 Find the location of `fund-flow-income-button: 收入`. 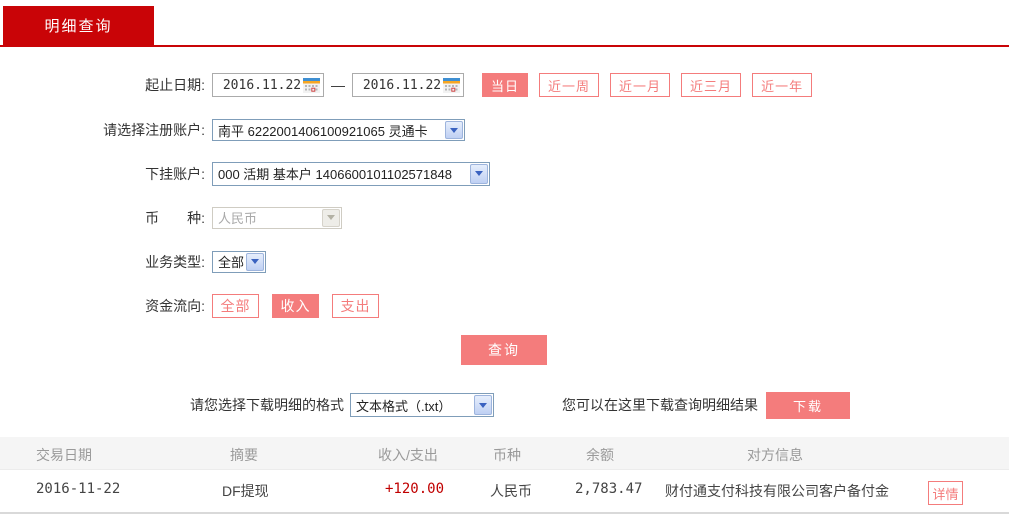

fund-flow-income-button: 收入 is located at coordinates (295, 306).